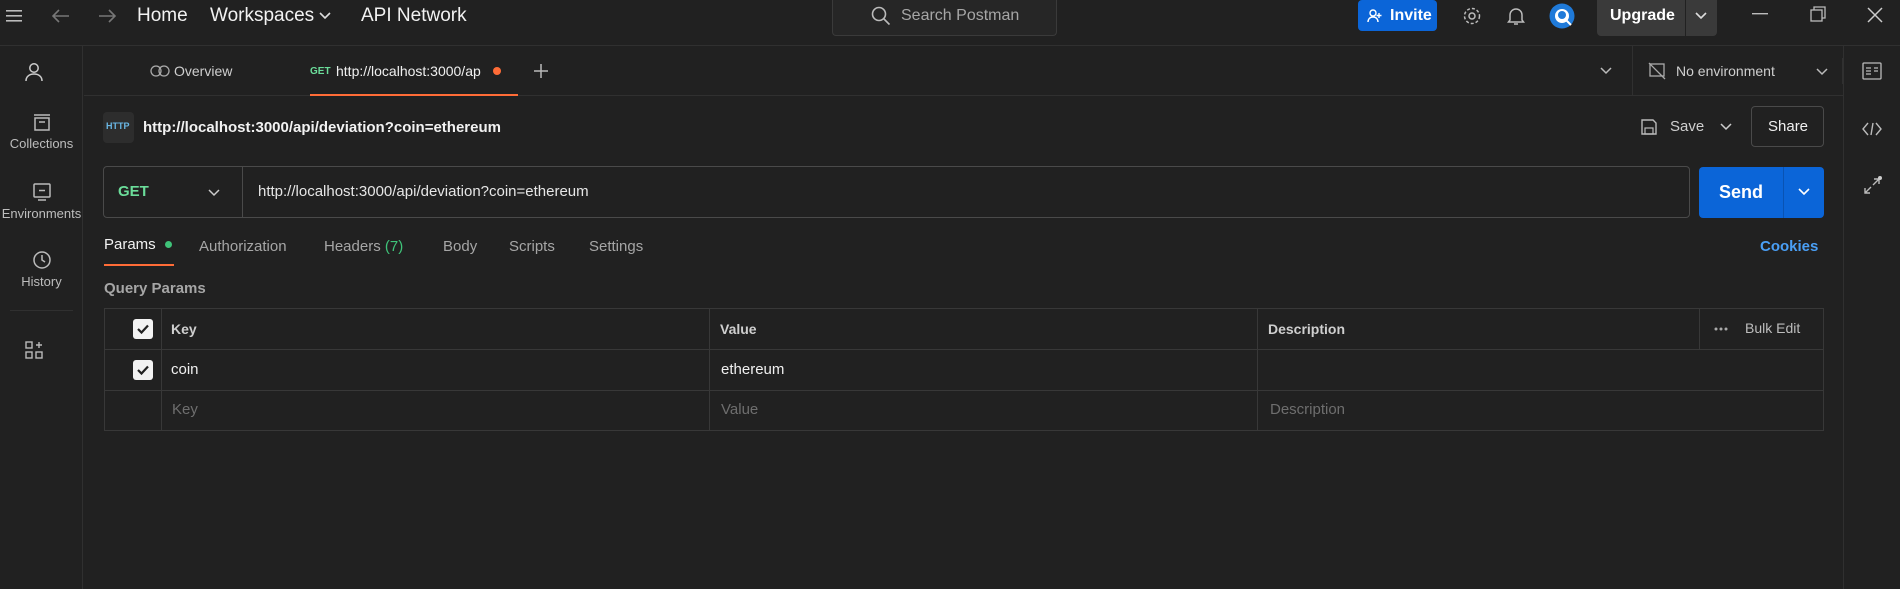 This screenshot has width=1900, height=589. Describe the element at coordinates (1307, 409) in the screenshot. I see `new-description-input: Description` at that location.